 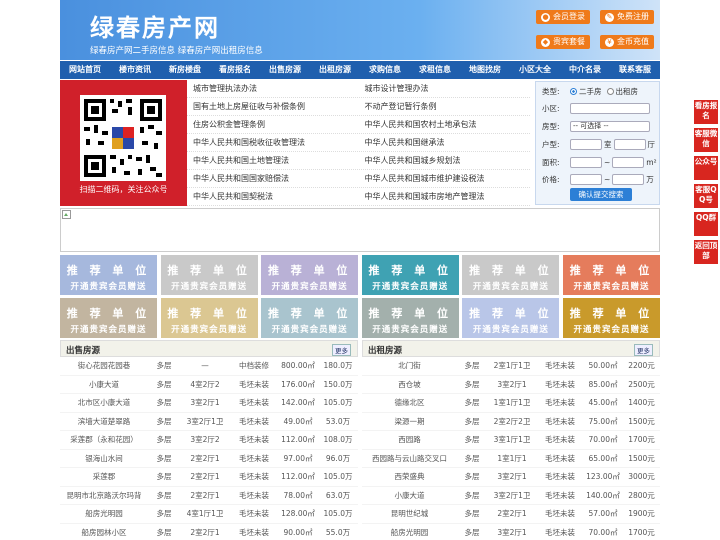 What do you see at coordinates (273, 160) in the screenshot?
I see `policy-link: 中华人民共和国土地管理法` at bounding box center [273, 160].